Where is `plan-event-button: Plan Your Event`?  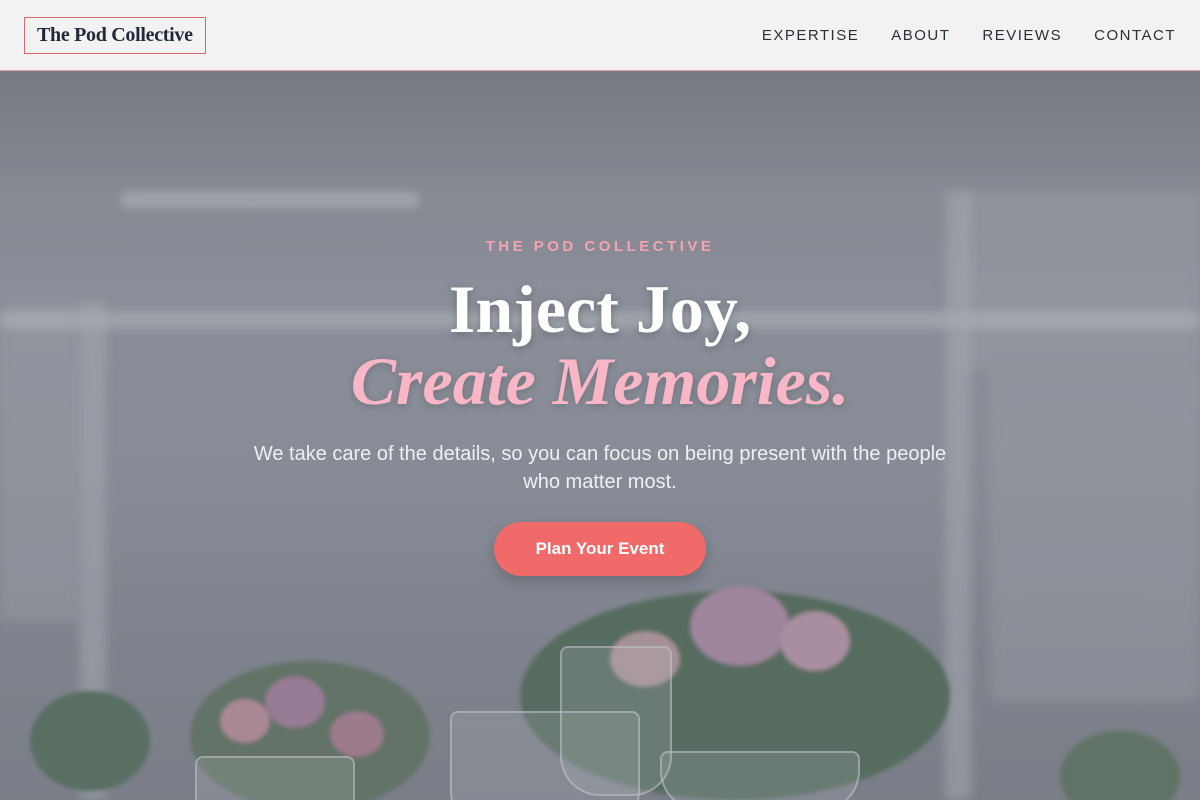
plan-event-button: Plan Your Event is located at coordinates (600, 549).